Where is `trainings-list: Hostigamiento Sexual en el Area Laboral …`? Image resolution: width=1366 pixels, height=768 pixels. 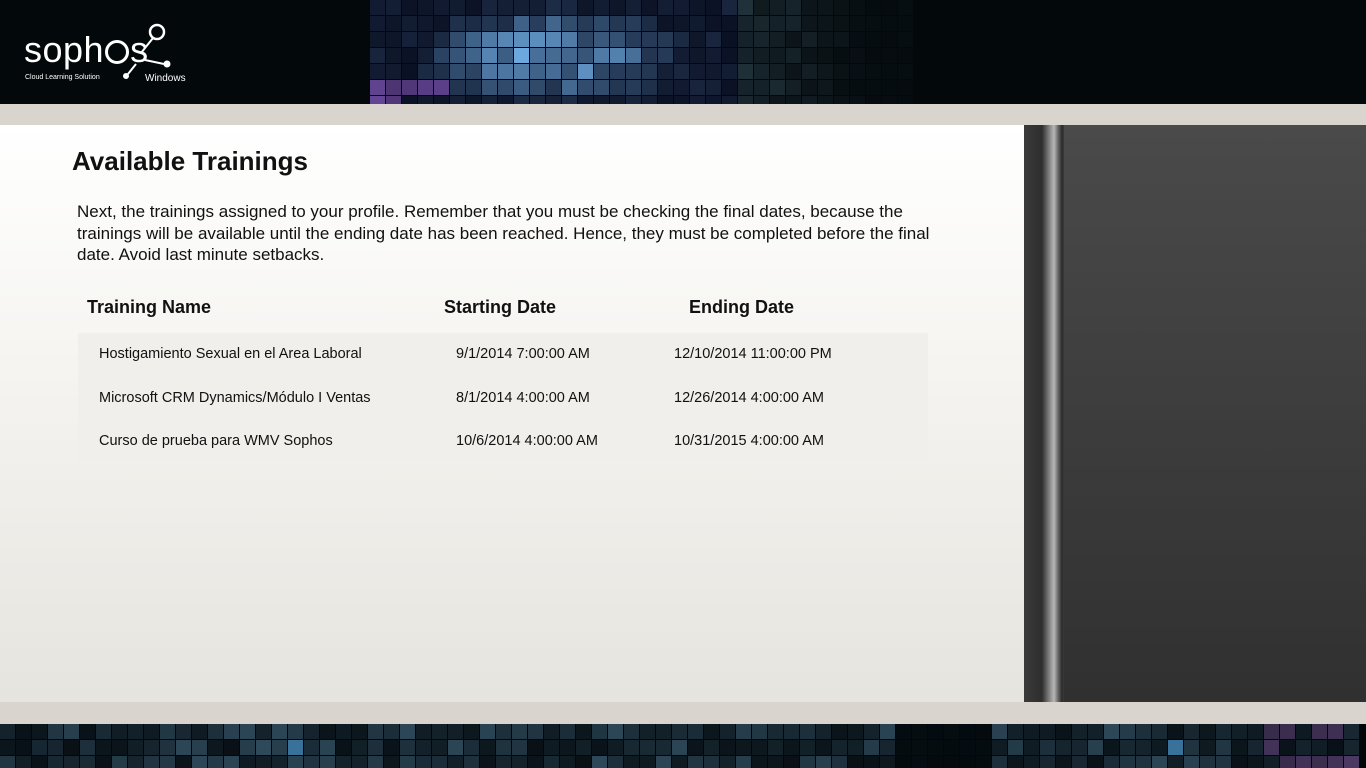 trainings-list: Hostigamiento Sexual en el Area Laboral … is located at coordinates (503, 397).